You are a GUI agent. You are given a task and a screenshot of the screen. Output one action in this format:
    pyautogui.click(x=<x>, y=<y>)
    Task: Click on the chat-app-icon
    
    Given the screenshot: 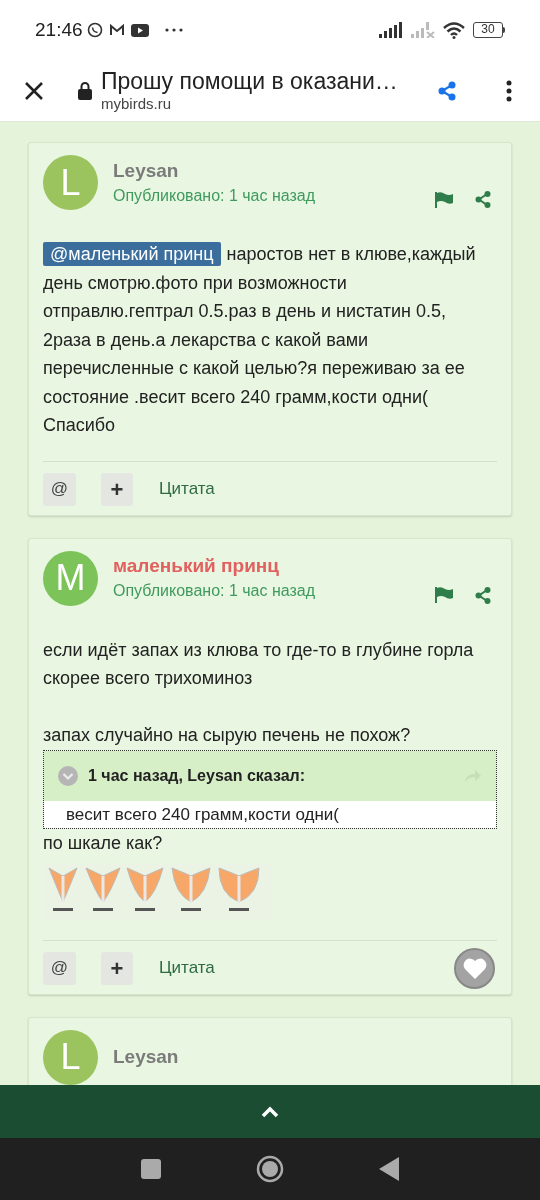 What is the action you would take?
    pyautogui.click(x=94, y=30)
    